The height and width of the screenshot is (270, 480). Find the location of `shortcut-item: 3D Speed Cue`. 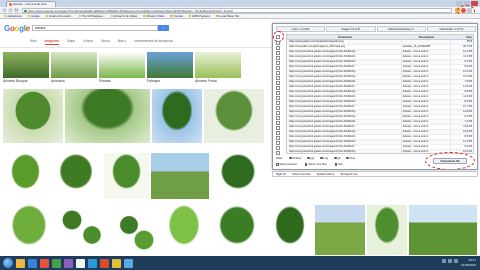

shortcut-item: 3D Speed Cue is located at coordinates (348, 174).